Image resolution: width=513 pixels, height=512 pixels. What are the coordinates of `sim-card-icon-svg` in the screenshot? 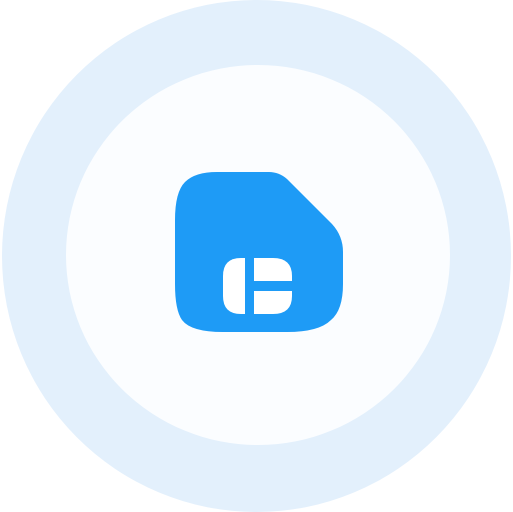 It's located at (259, 252).